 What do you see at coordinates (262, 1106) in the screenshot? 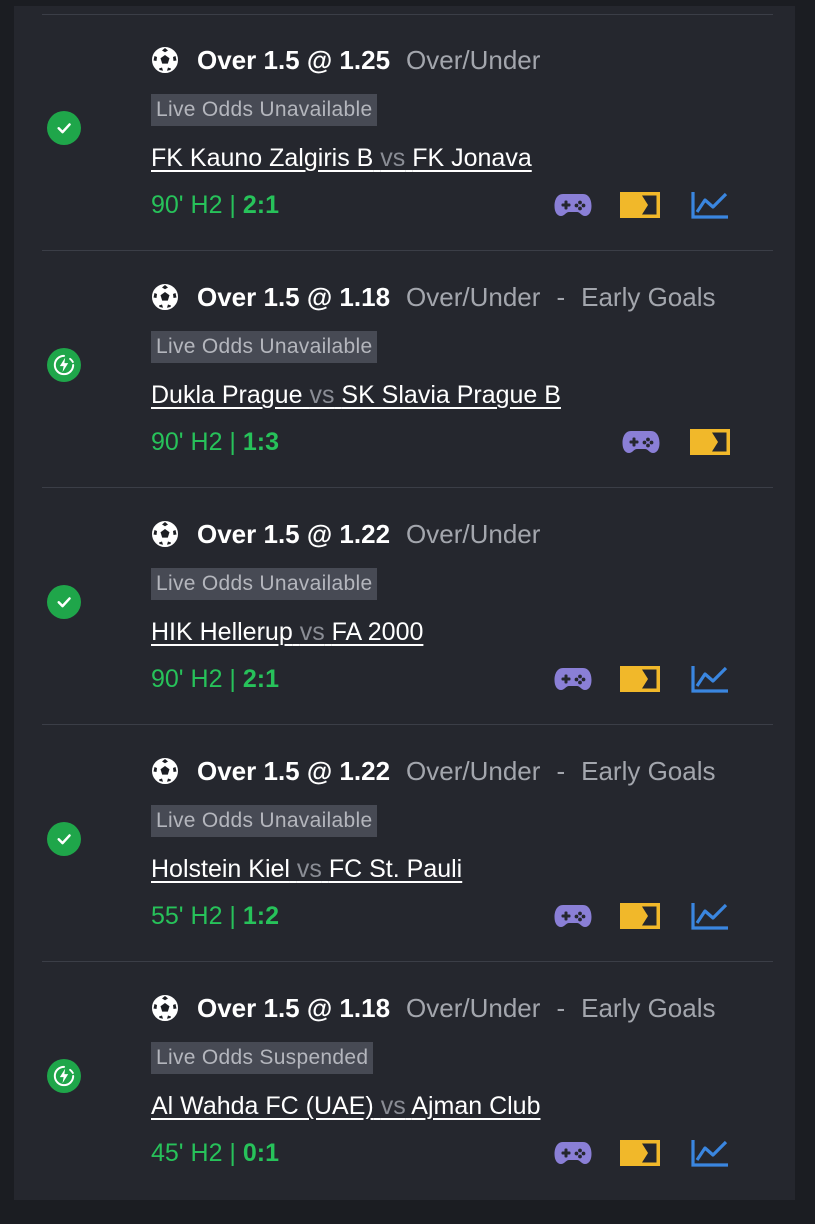
I see `home-team: Al Wahda FC (UAE)` at bounding box center [262, 1106].